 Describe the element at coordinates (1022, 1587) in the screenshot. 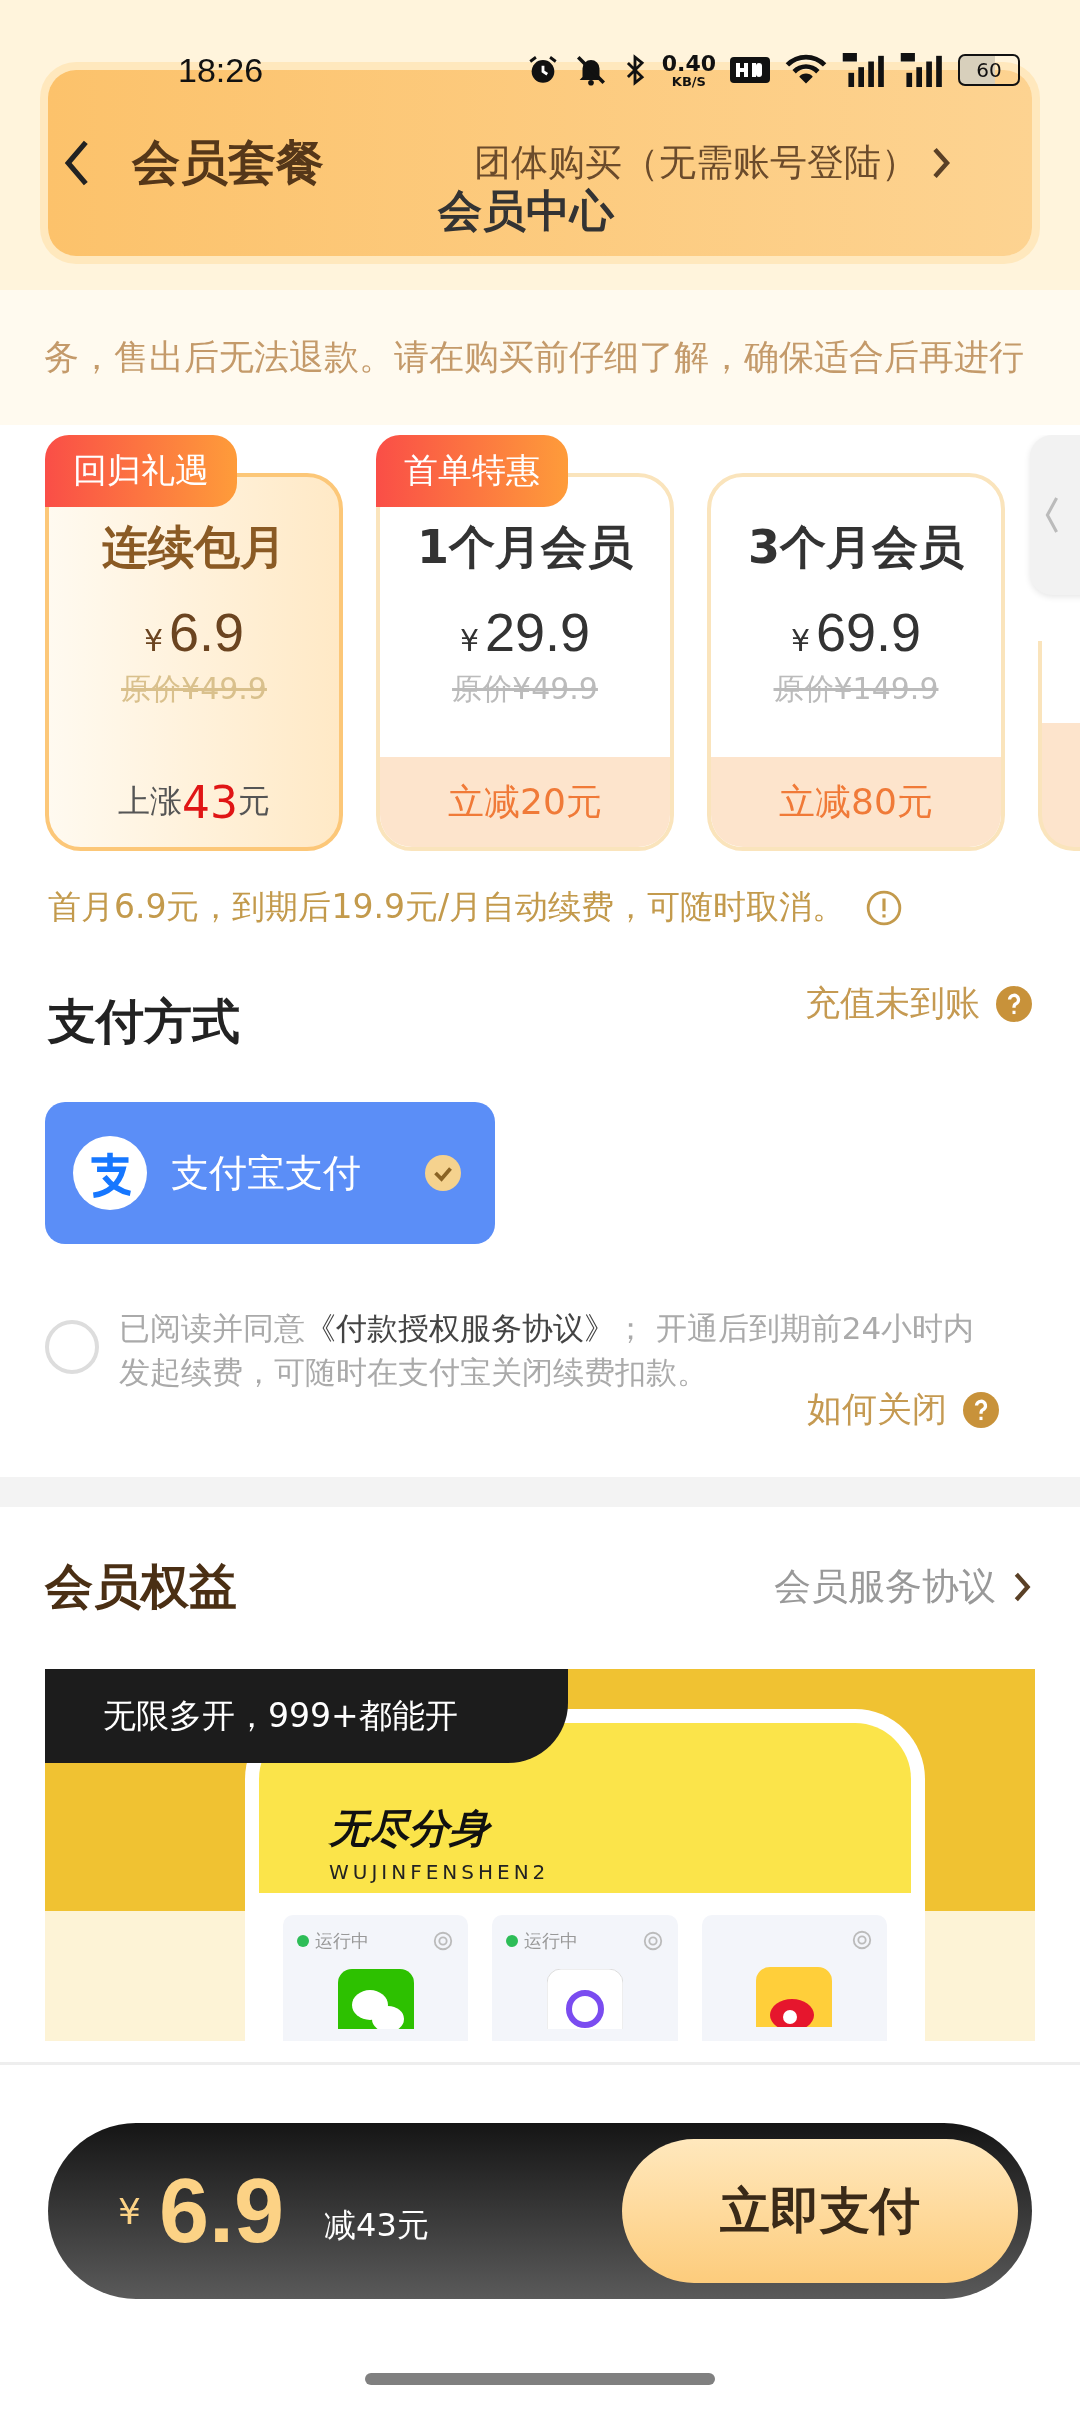

I see `chevron-right-icon` at that location.